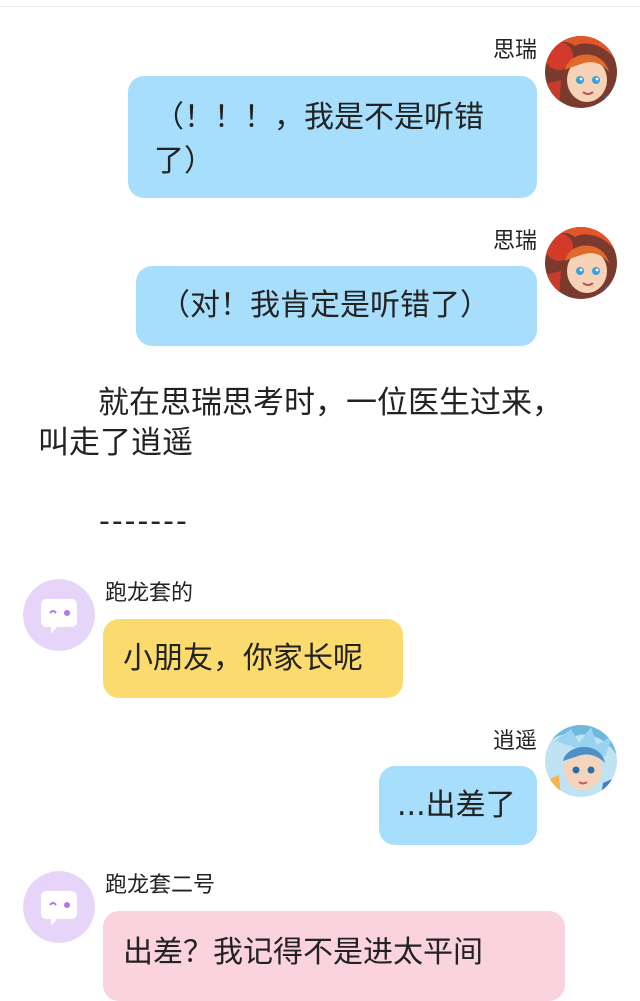 The height and width of the screenshot is (1001, 640). Describe the element at coordinates (325, 305) in the screenshot. I see `message-text: （对！我肯定是听错了）` at that location.